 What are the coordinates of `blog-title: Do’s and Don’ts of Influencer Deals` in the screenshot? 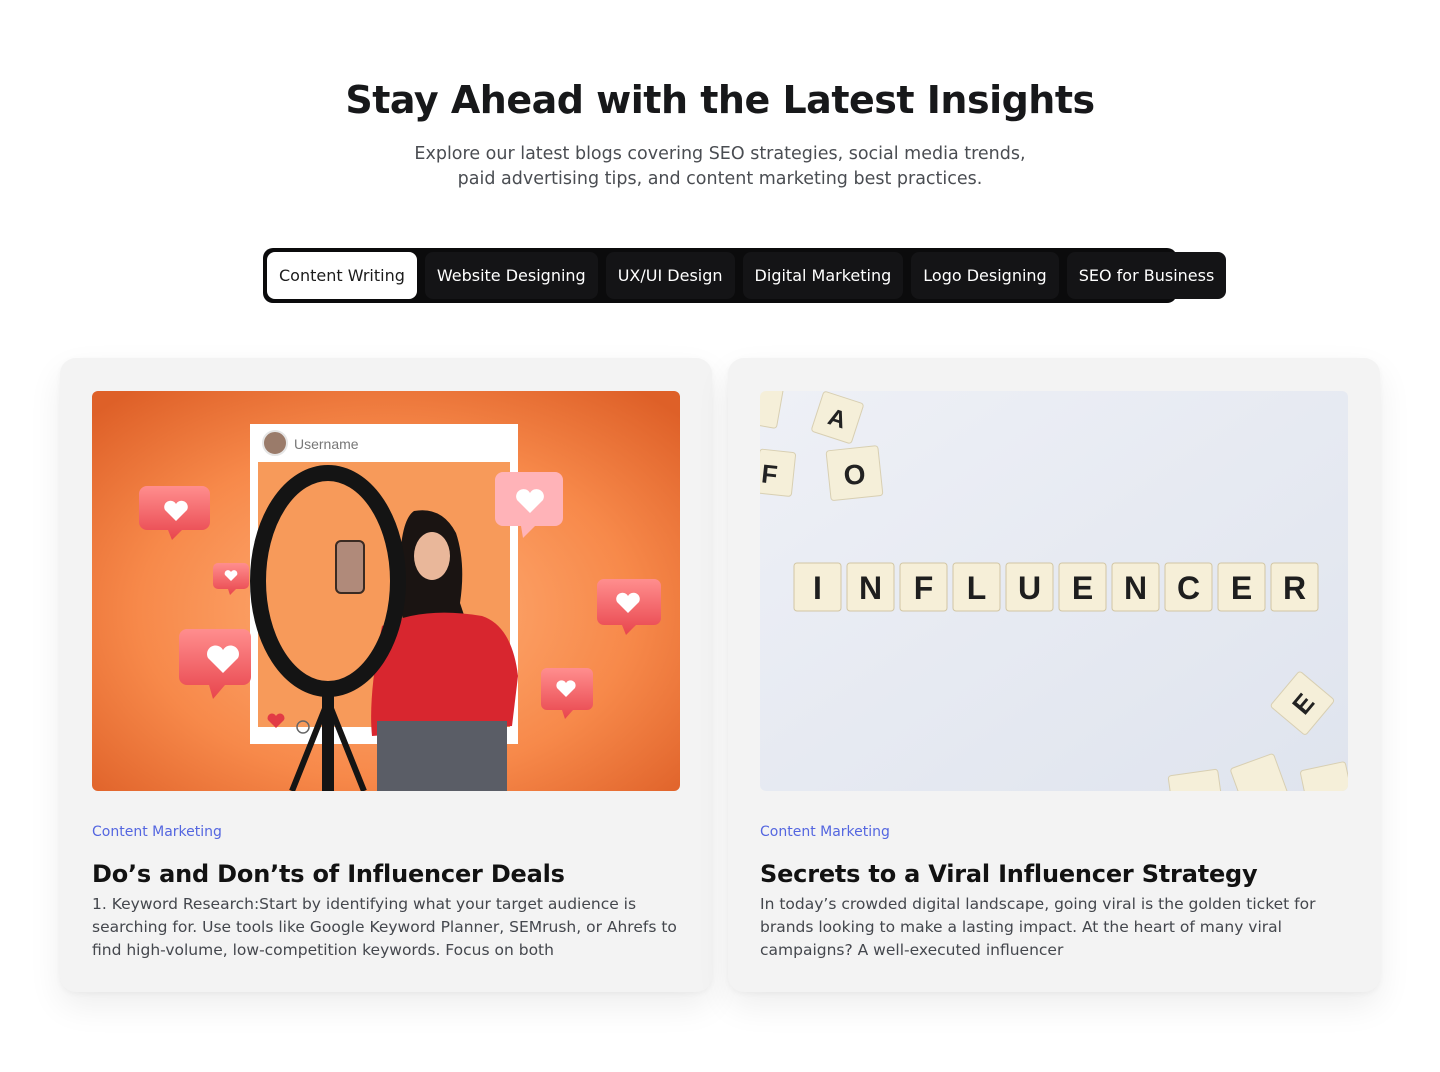 It's located at (328, 874).